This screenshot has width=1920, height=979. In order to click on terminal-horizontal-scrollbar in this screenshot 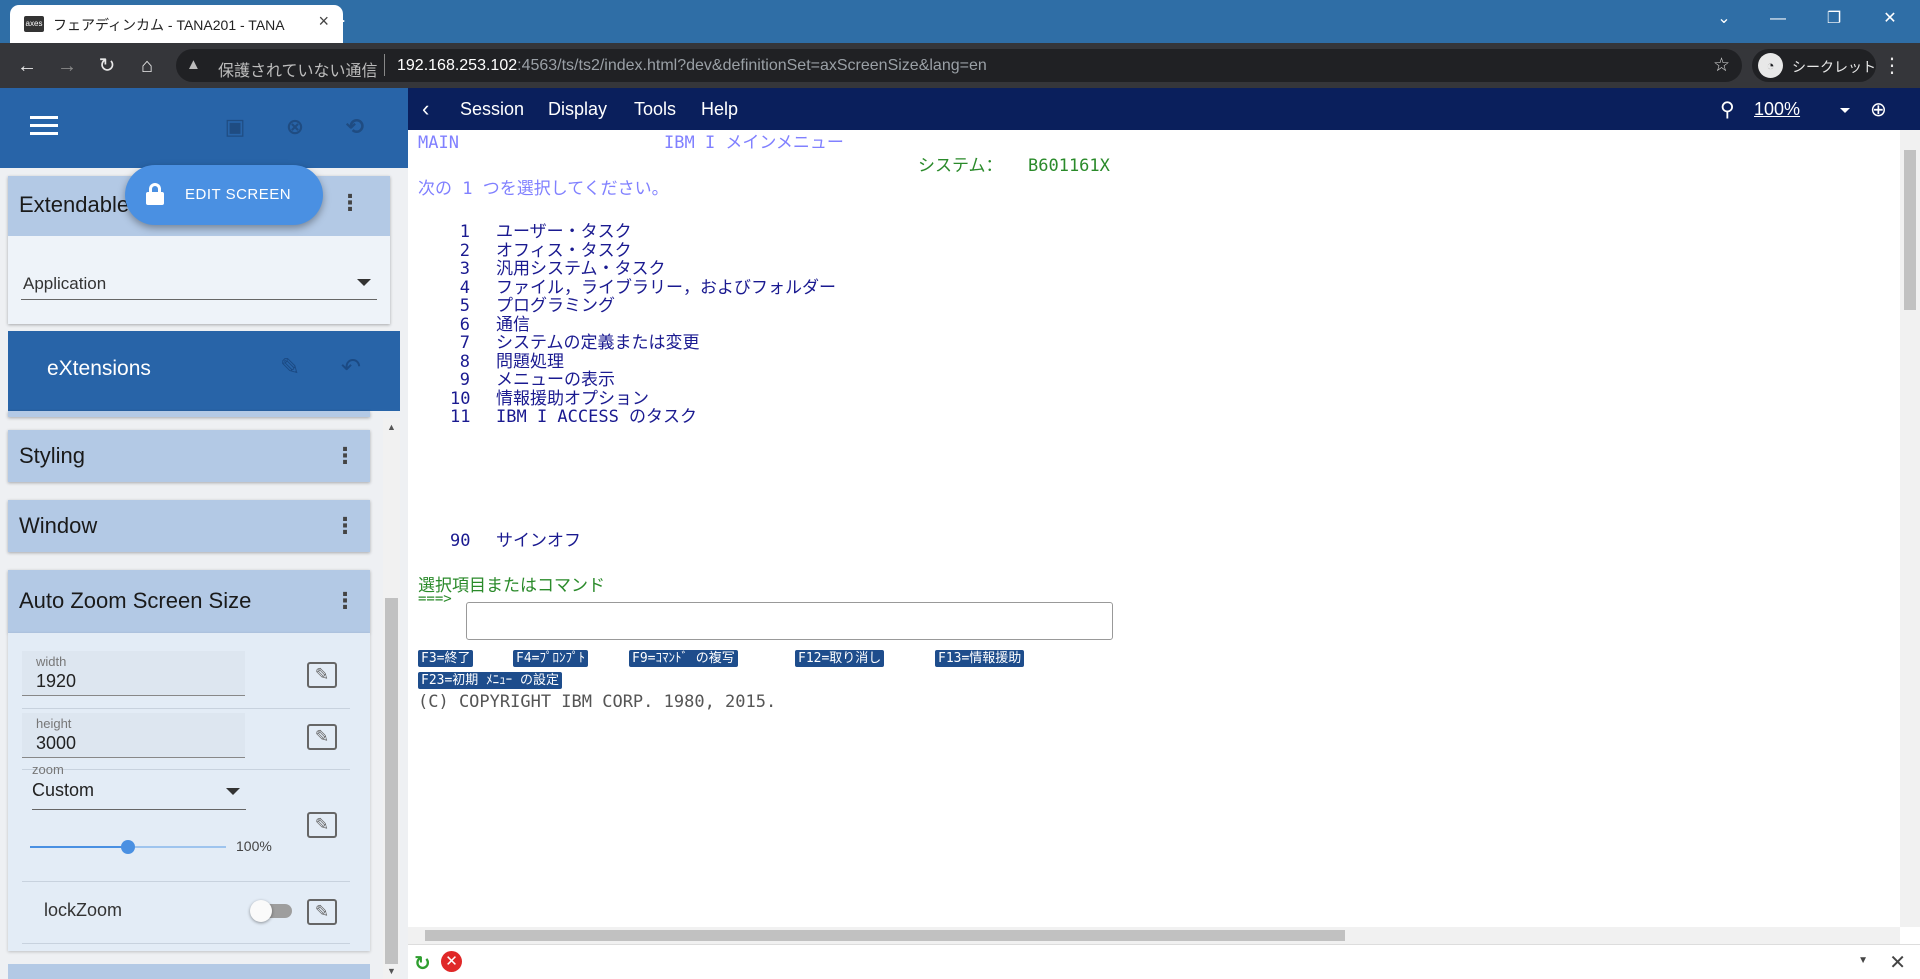, I will do `click(1154, 935)`.